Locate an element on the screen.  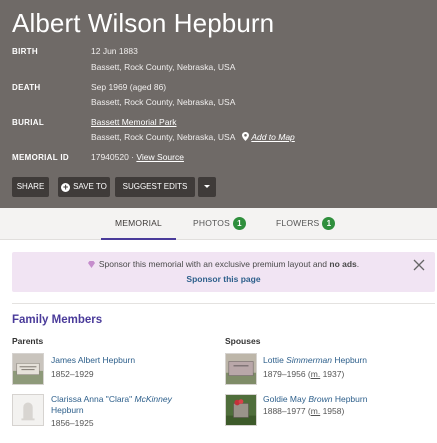
spouse-name-lottie: Lottie Simmerman Hepburn is located at coordinates (315, 360).